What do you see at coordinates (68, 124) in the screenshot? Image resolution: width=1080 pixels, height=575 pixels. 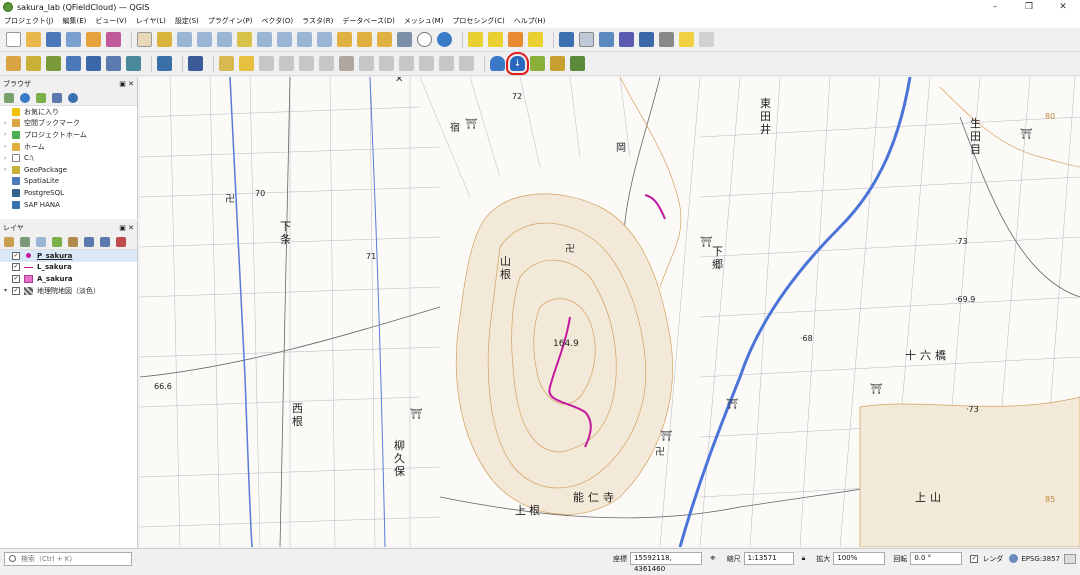 I see `browser-item-spatial-bookmarks: › 空間ブックマーク` at bounding box center [68, 124].